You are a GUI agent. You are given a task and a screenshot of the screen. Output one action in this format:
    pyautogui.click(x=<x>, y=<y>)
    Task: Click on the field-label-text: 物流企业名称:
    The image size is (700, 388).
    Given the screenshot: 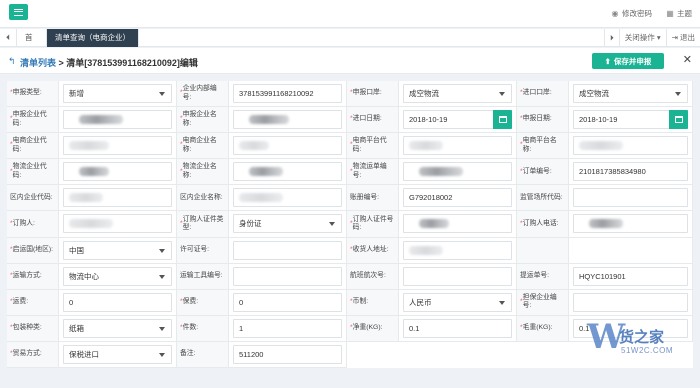 What is the action you would take?
    pyautogui.click(x=199, y=171)
    